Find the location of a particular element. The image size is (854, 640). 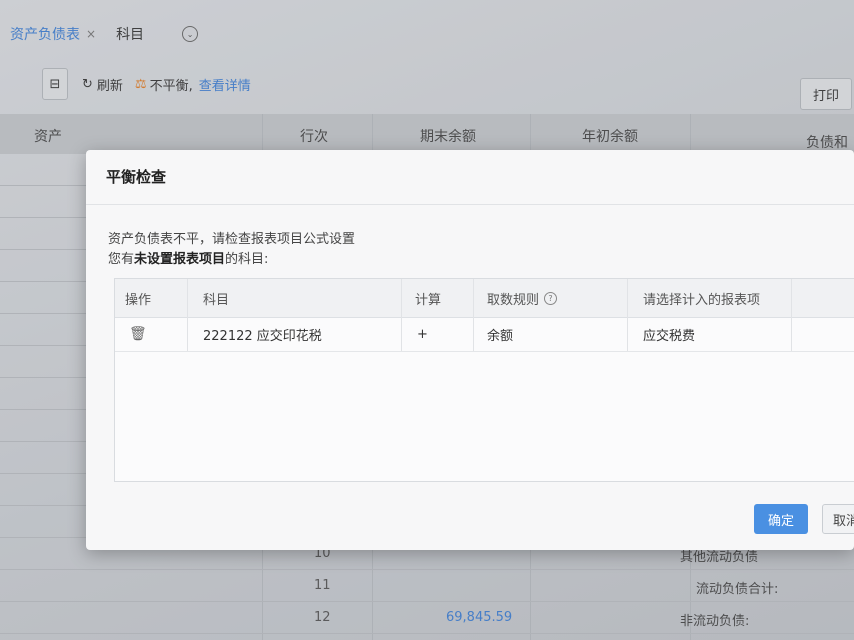

confirm-button: 确定 is located at coordinates (781, 519).